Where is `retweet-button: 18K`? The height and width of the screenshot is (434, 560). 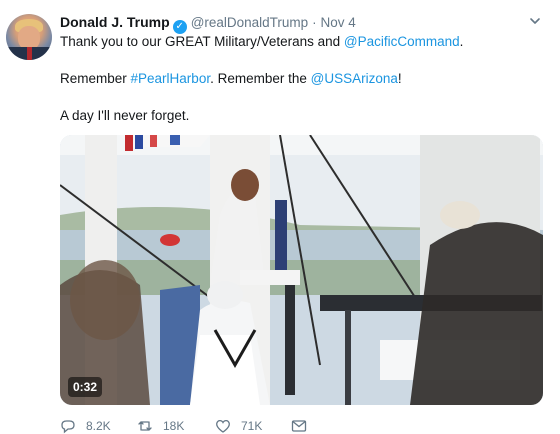 retweet-button: 18K is located at coordinates (160, 426).